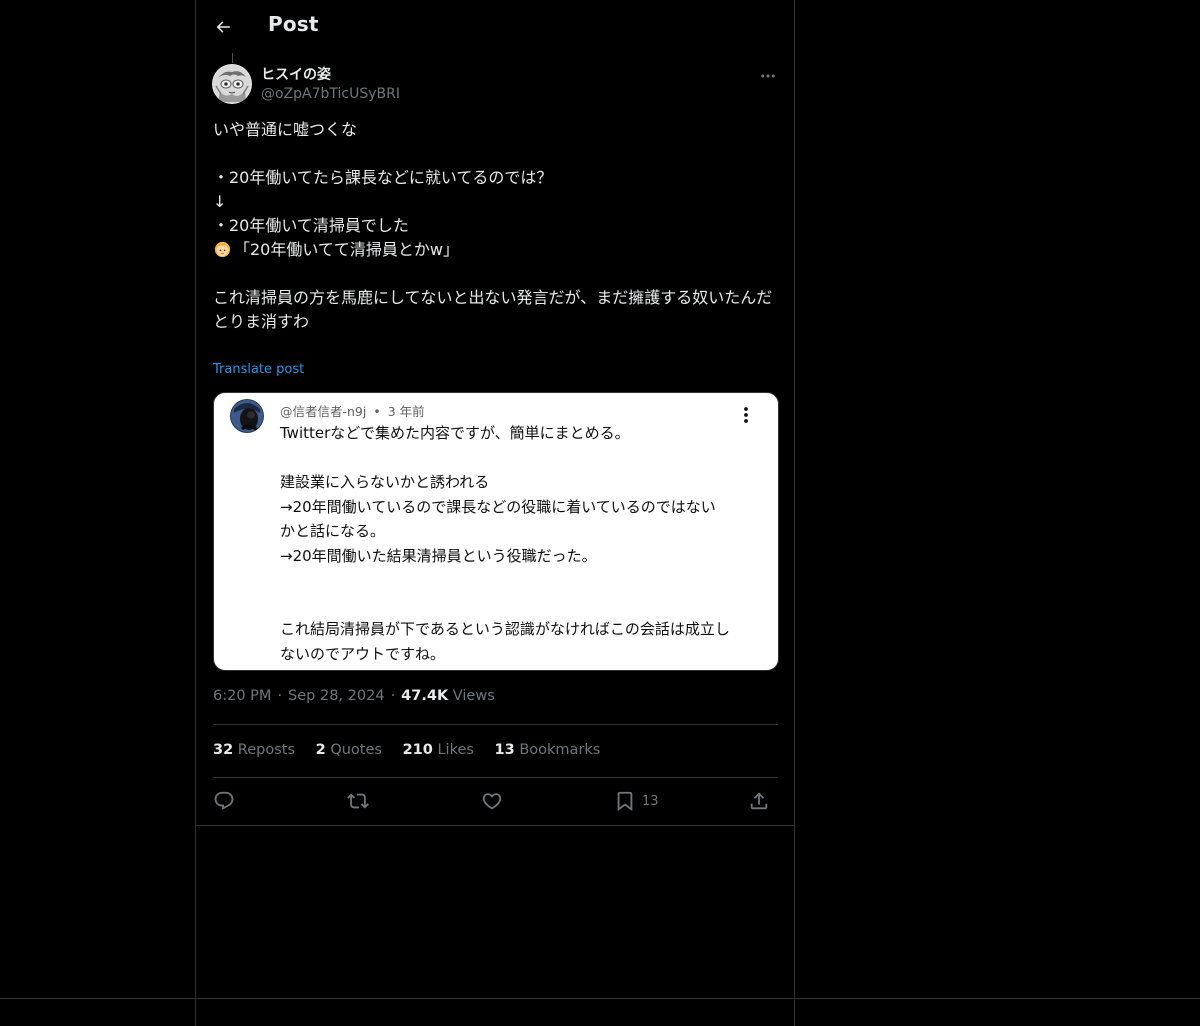 Image resolution: width=1200 pixels, height=1026 pixels. What do you see at coordinates (496, 250) in the screenshot?
I see `post-text-line-with-emoji: 「20年働いてて清掃員とかw」` at bounding box center [496, 250].